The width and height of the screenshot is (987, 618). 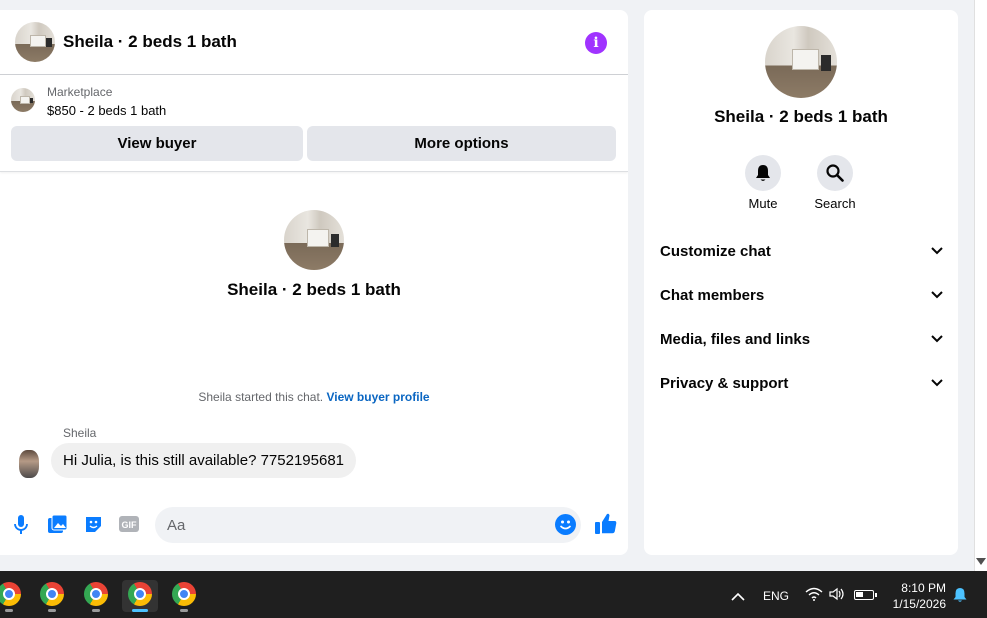 I want to click on intro-avatar, so click(x=314, y=240).